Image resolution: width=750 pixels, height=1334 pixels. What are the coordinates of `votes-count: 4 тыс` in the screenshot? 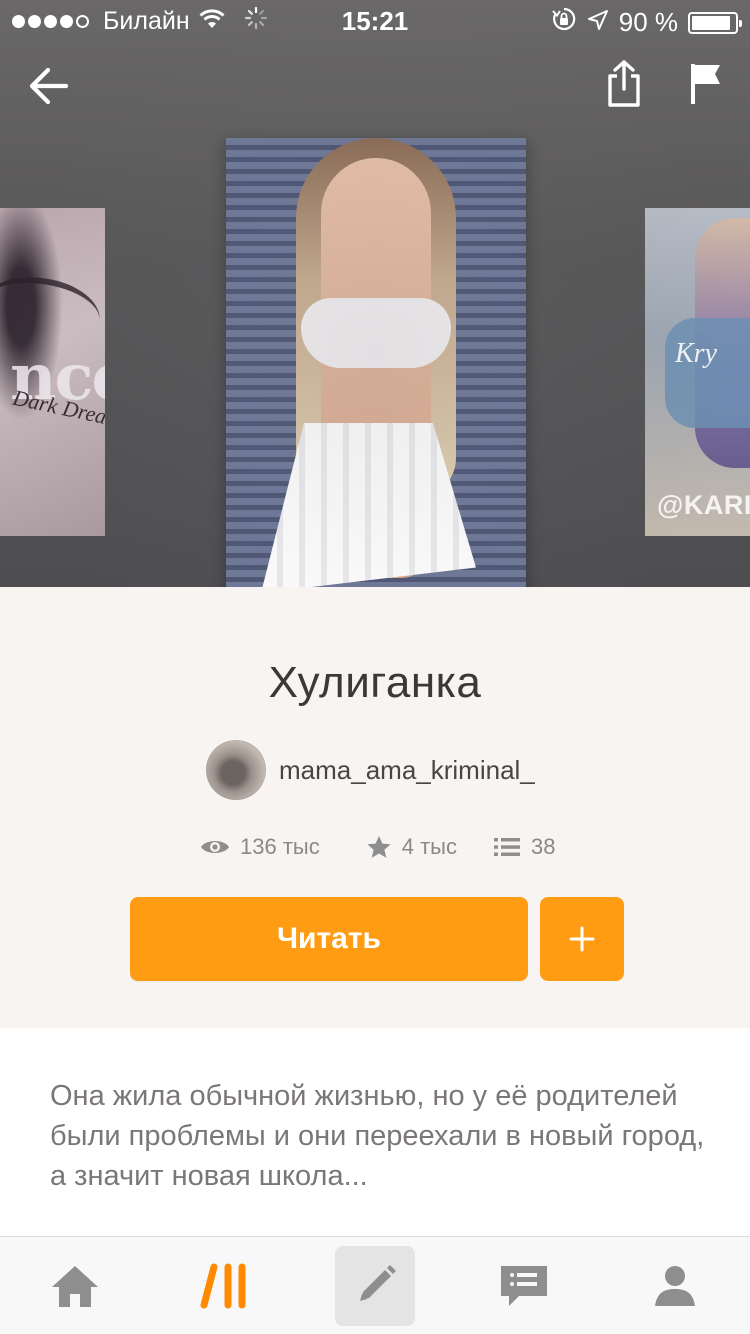 It's located at (429, 846).